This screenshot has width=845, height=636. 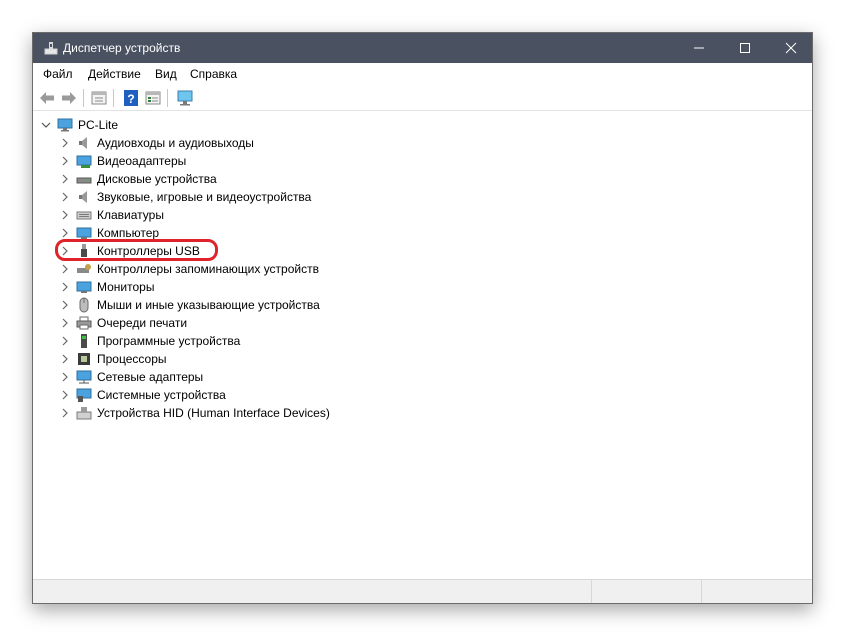 I want to click on details-view-icon, so click(x=153, y=98).